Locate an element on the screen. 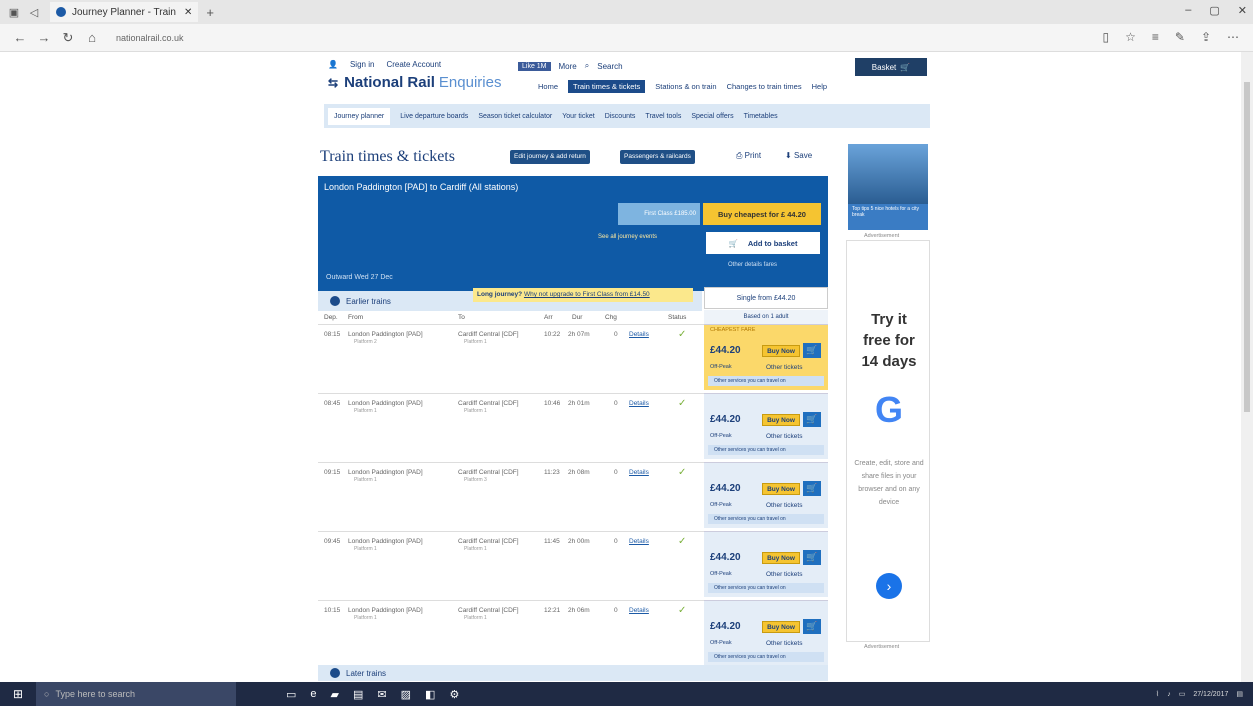 This screenshot has height=706, width=1253. back-button: ← is located at coordinates (20, 38).